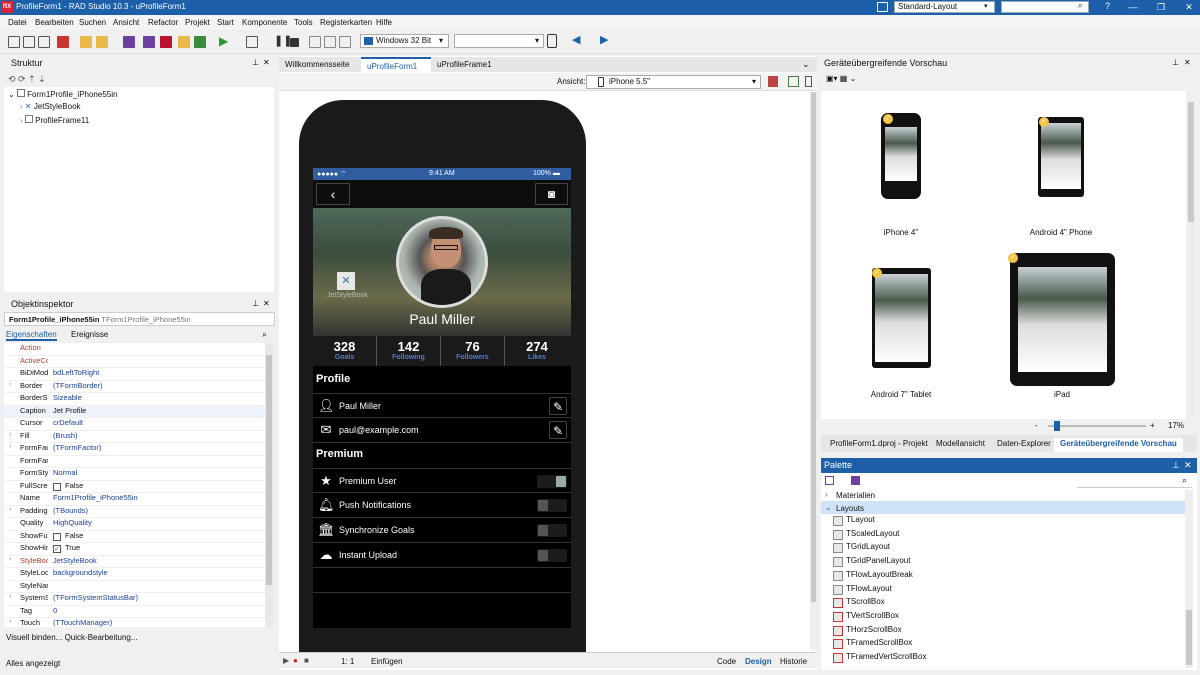  Describe the element at coordinates (135, 424) in the screenshot. I see `property-row: Cursor crDefault` at that location.